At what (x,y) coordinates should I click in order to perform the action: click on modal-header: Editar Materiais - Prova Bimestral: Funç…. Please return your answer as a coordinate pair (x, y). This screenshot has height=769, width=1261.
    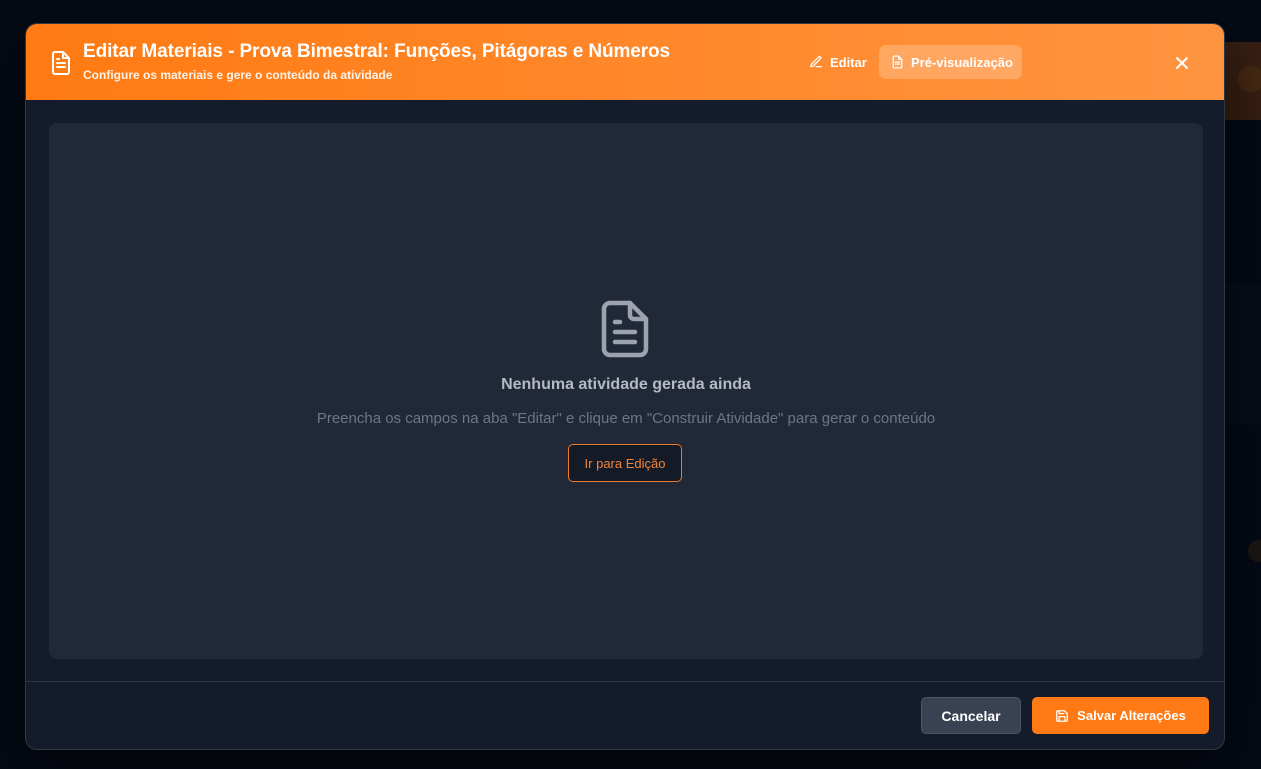
    Looking at the image, I should click on (625, 62).